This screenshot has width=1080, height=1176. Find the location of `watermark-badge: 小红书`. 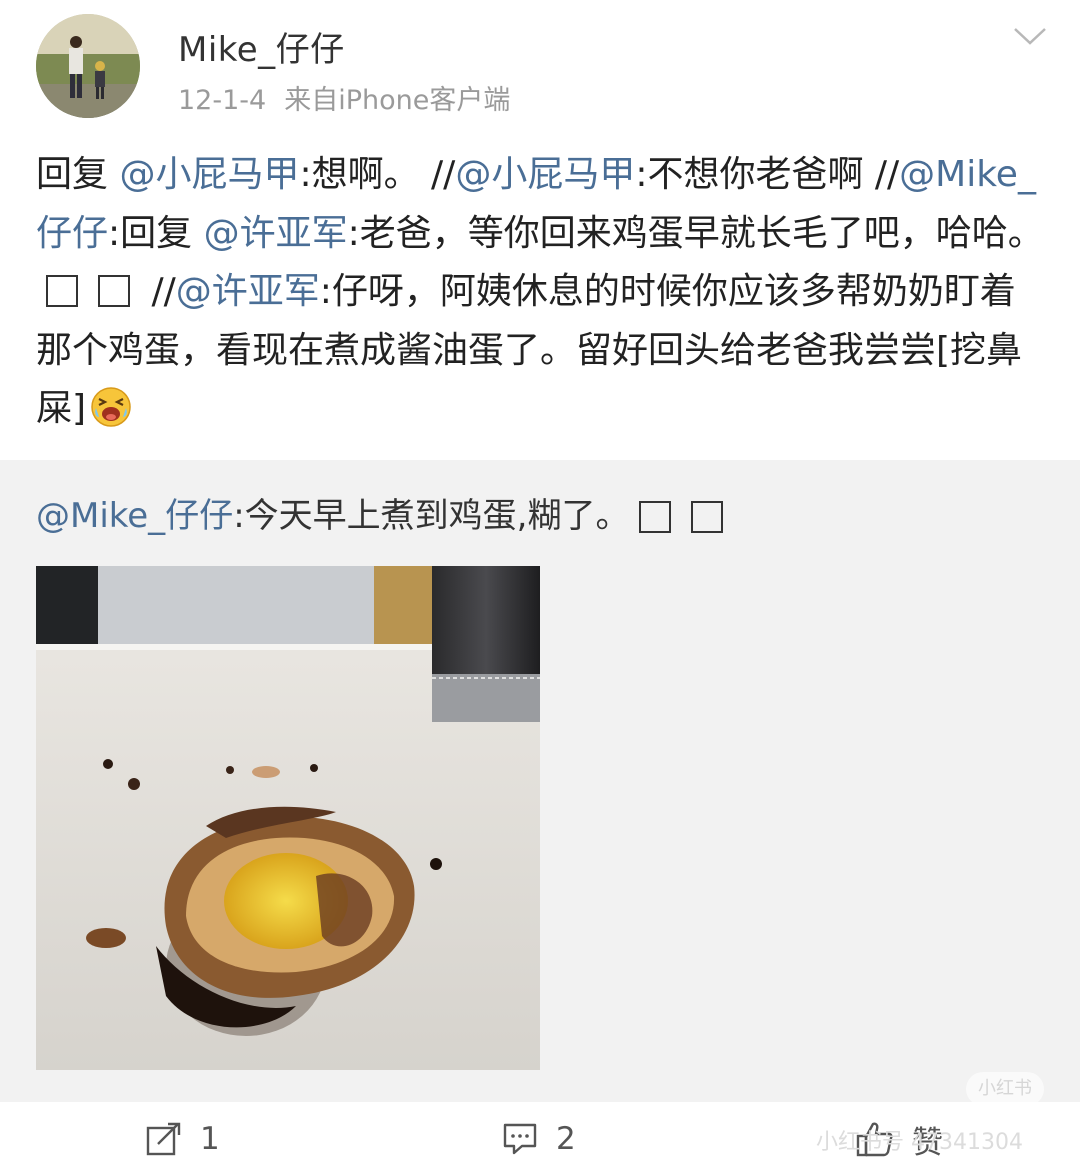

watermark-badge: 小红书 is located at coordinates (1005, 1089).